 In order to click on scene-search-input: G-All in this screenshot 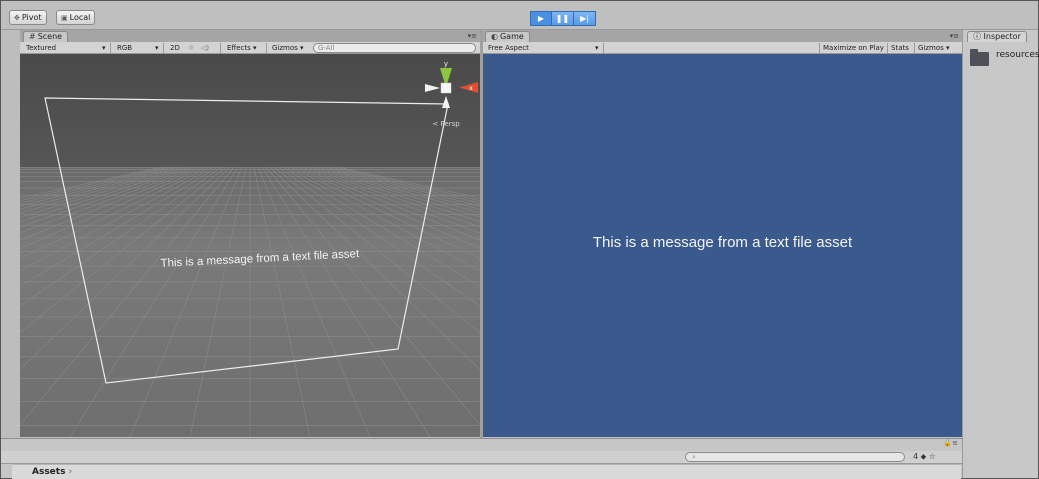, I will do `click(394, 48)`.